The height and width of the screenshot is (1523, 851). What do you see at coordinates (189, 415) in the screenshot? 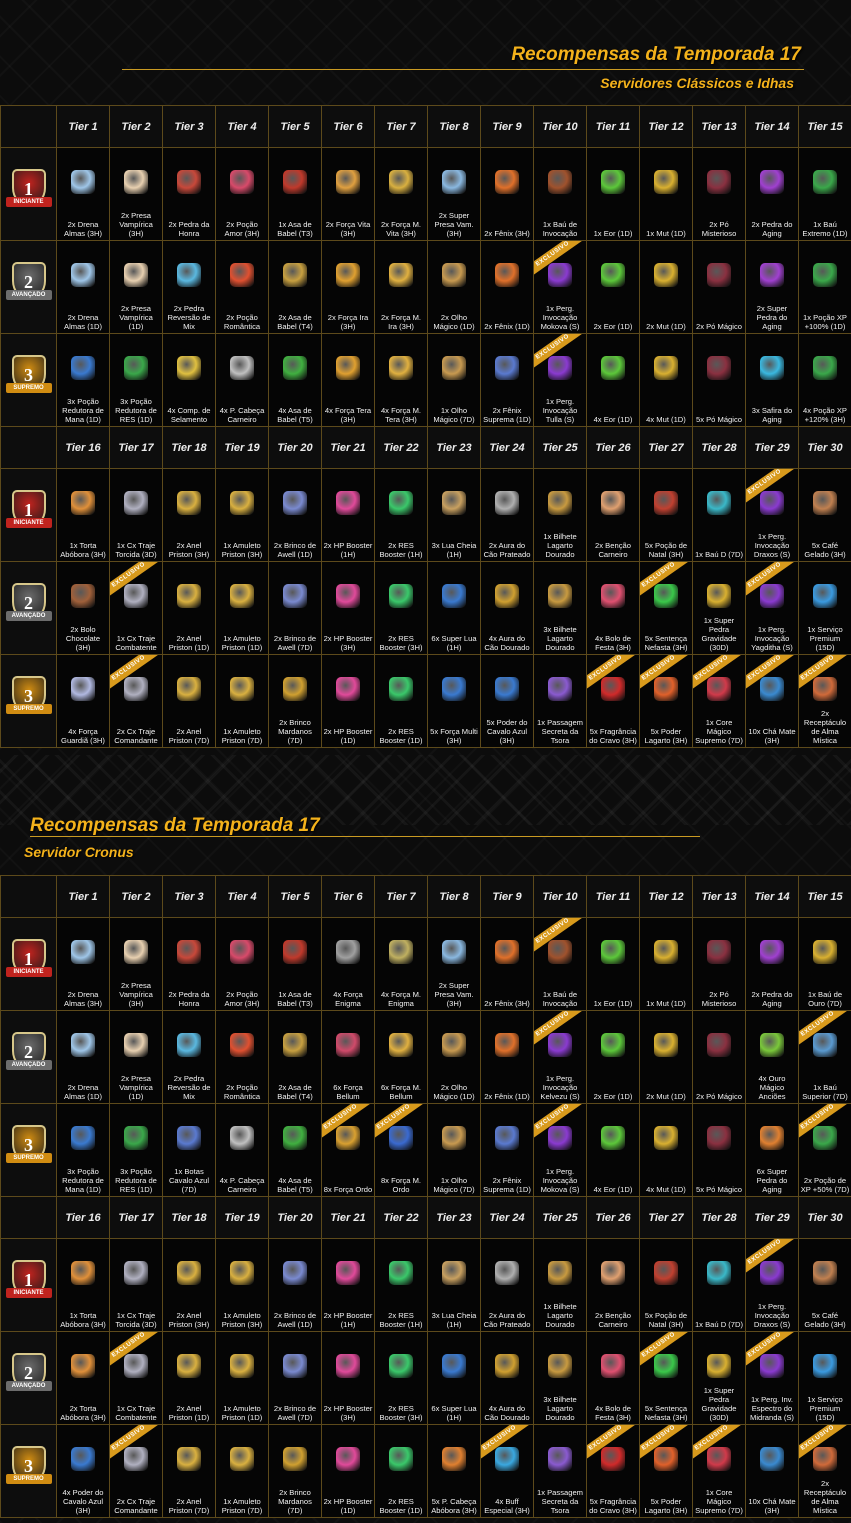
I see `reward-label: 4x Comp. de Selamento` at bounding box center [189, 415].